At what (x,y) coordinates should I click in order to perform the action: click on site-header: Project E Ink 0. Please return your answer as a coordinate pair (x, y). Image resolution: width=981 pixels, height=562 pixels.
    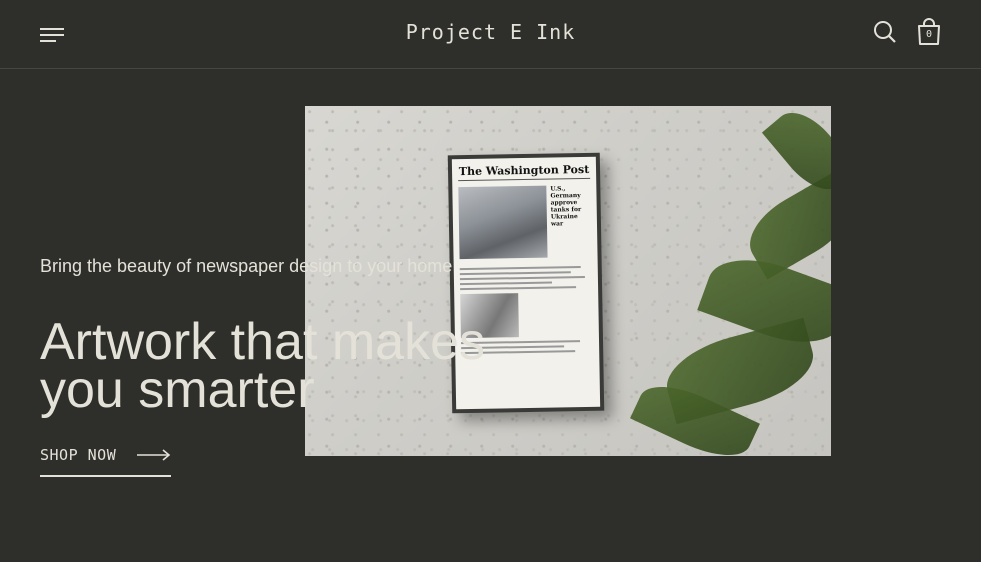
    Looking at the image, I should click on (490, 34).